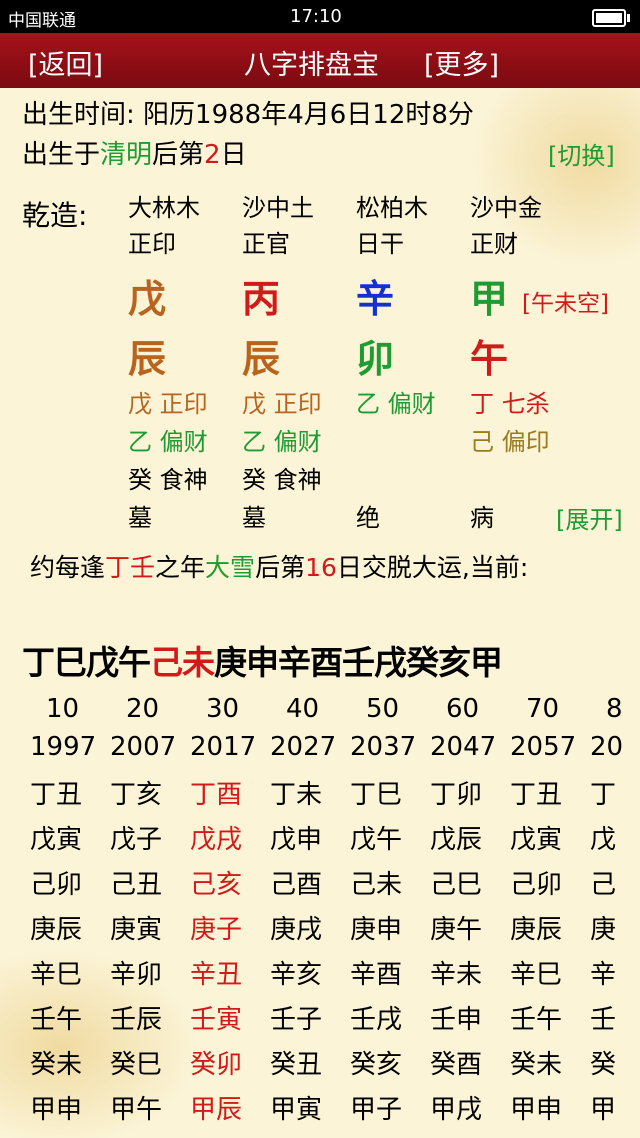 Image resolution: width=640 pixels, height=1138 pixels. I want to click on status-bar: 中国联通 17:10, so click(320, 16).